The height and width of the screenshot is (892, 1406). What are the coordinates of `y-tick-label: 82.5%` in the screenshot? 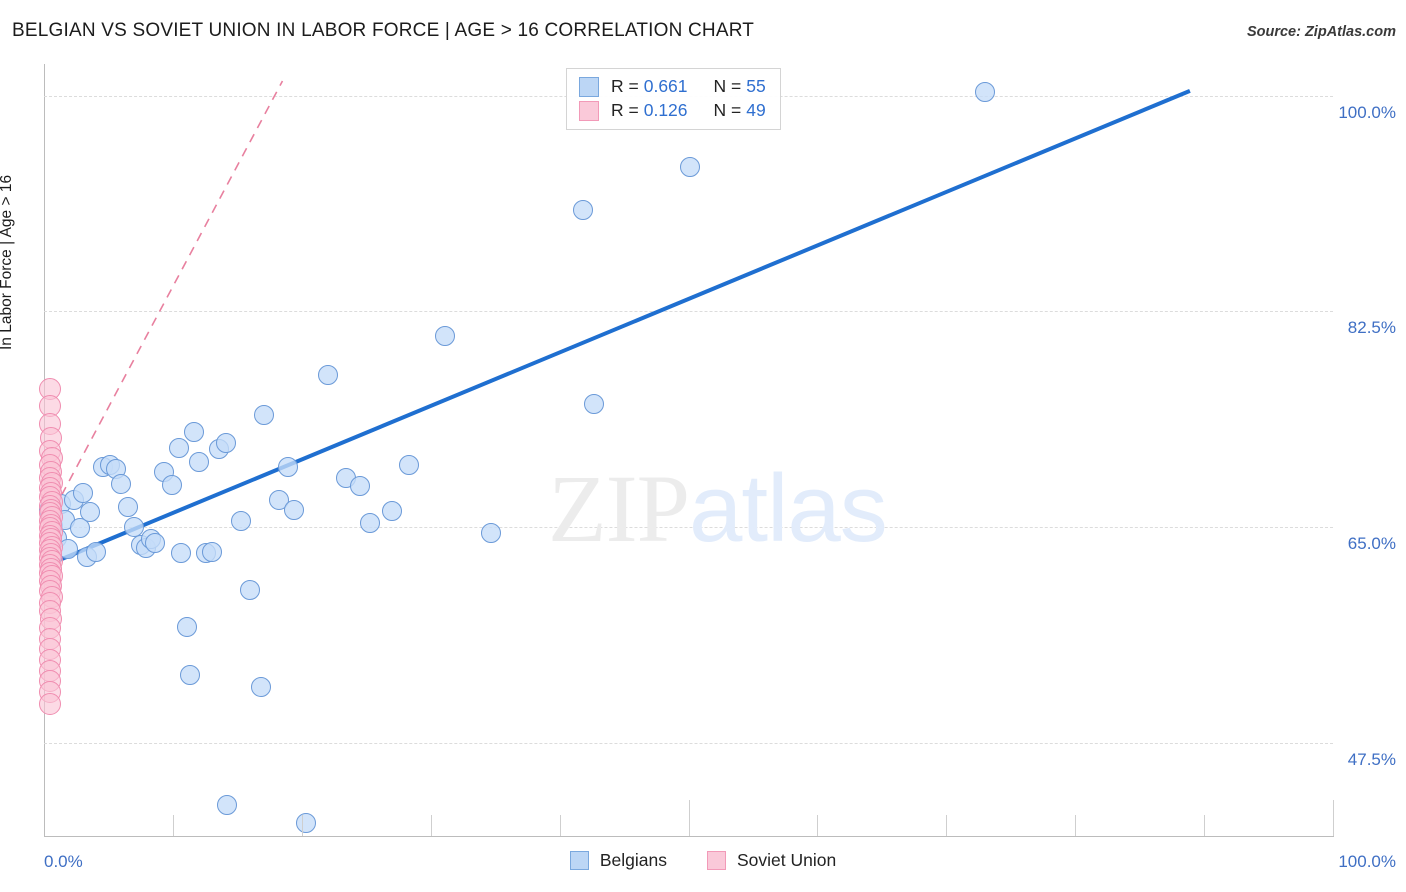 It's located at (1371, 328).